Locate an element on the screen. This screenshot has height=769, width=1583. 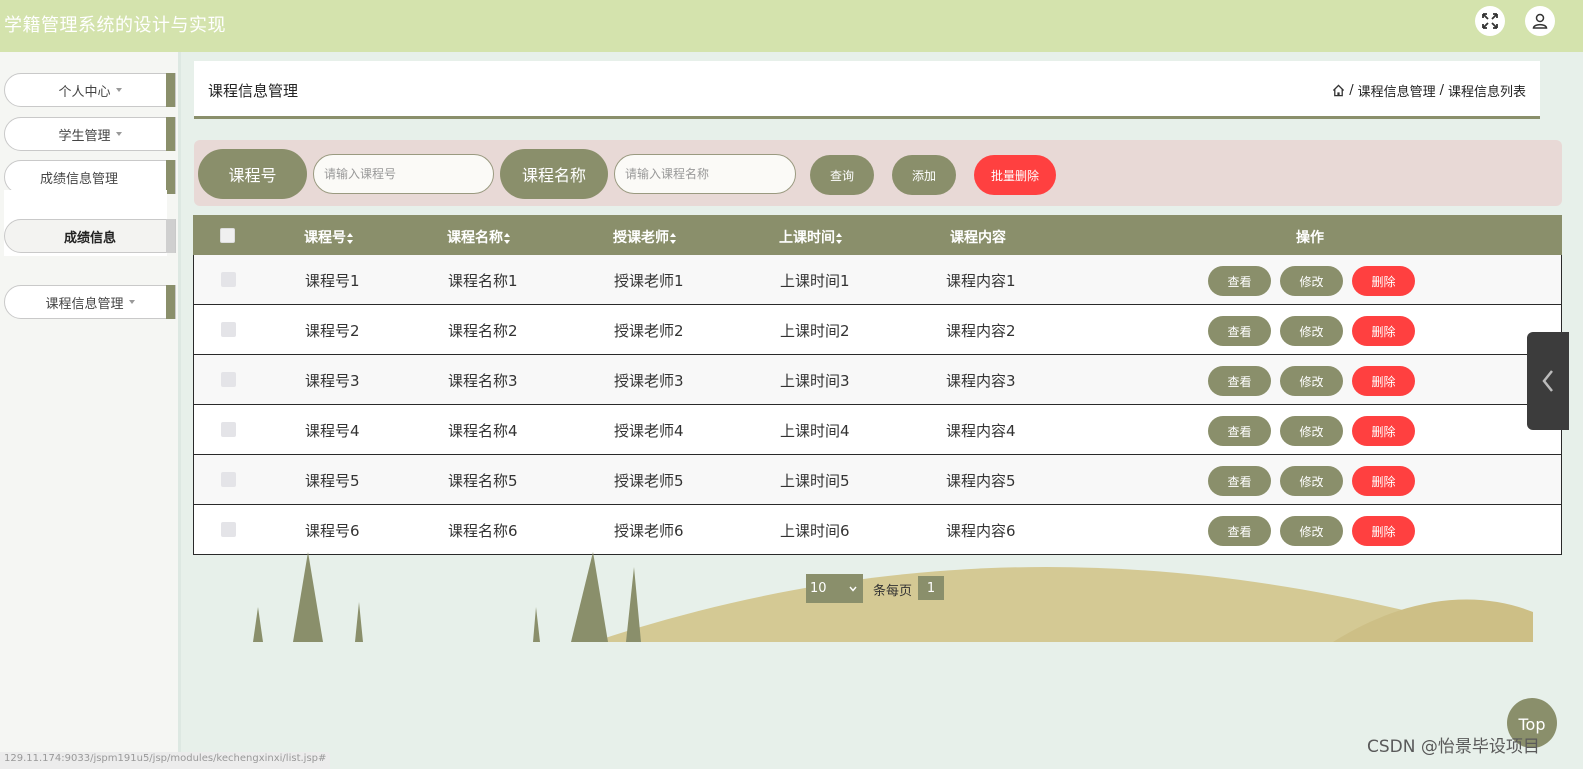
cell-class-time: 上课时间3 is located at coordinates (815, 381).